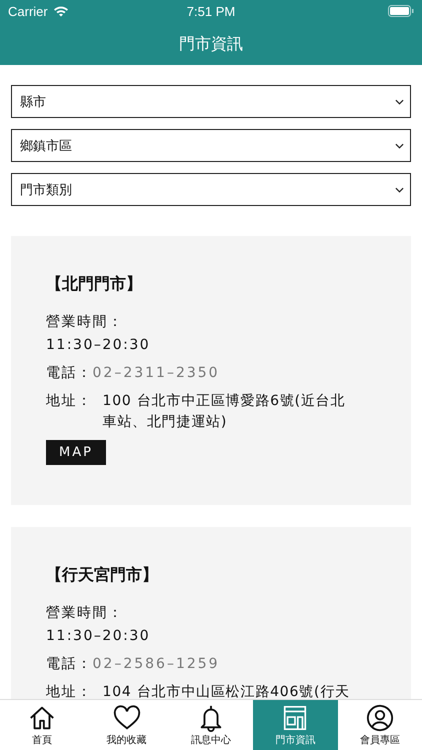  What do you see at coordinates (226, 691) in the screenshot?
I see `store-address: 104 台北市中山區松江路406號(行天` at bounding box center [226, 691].